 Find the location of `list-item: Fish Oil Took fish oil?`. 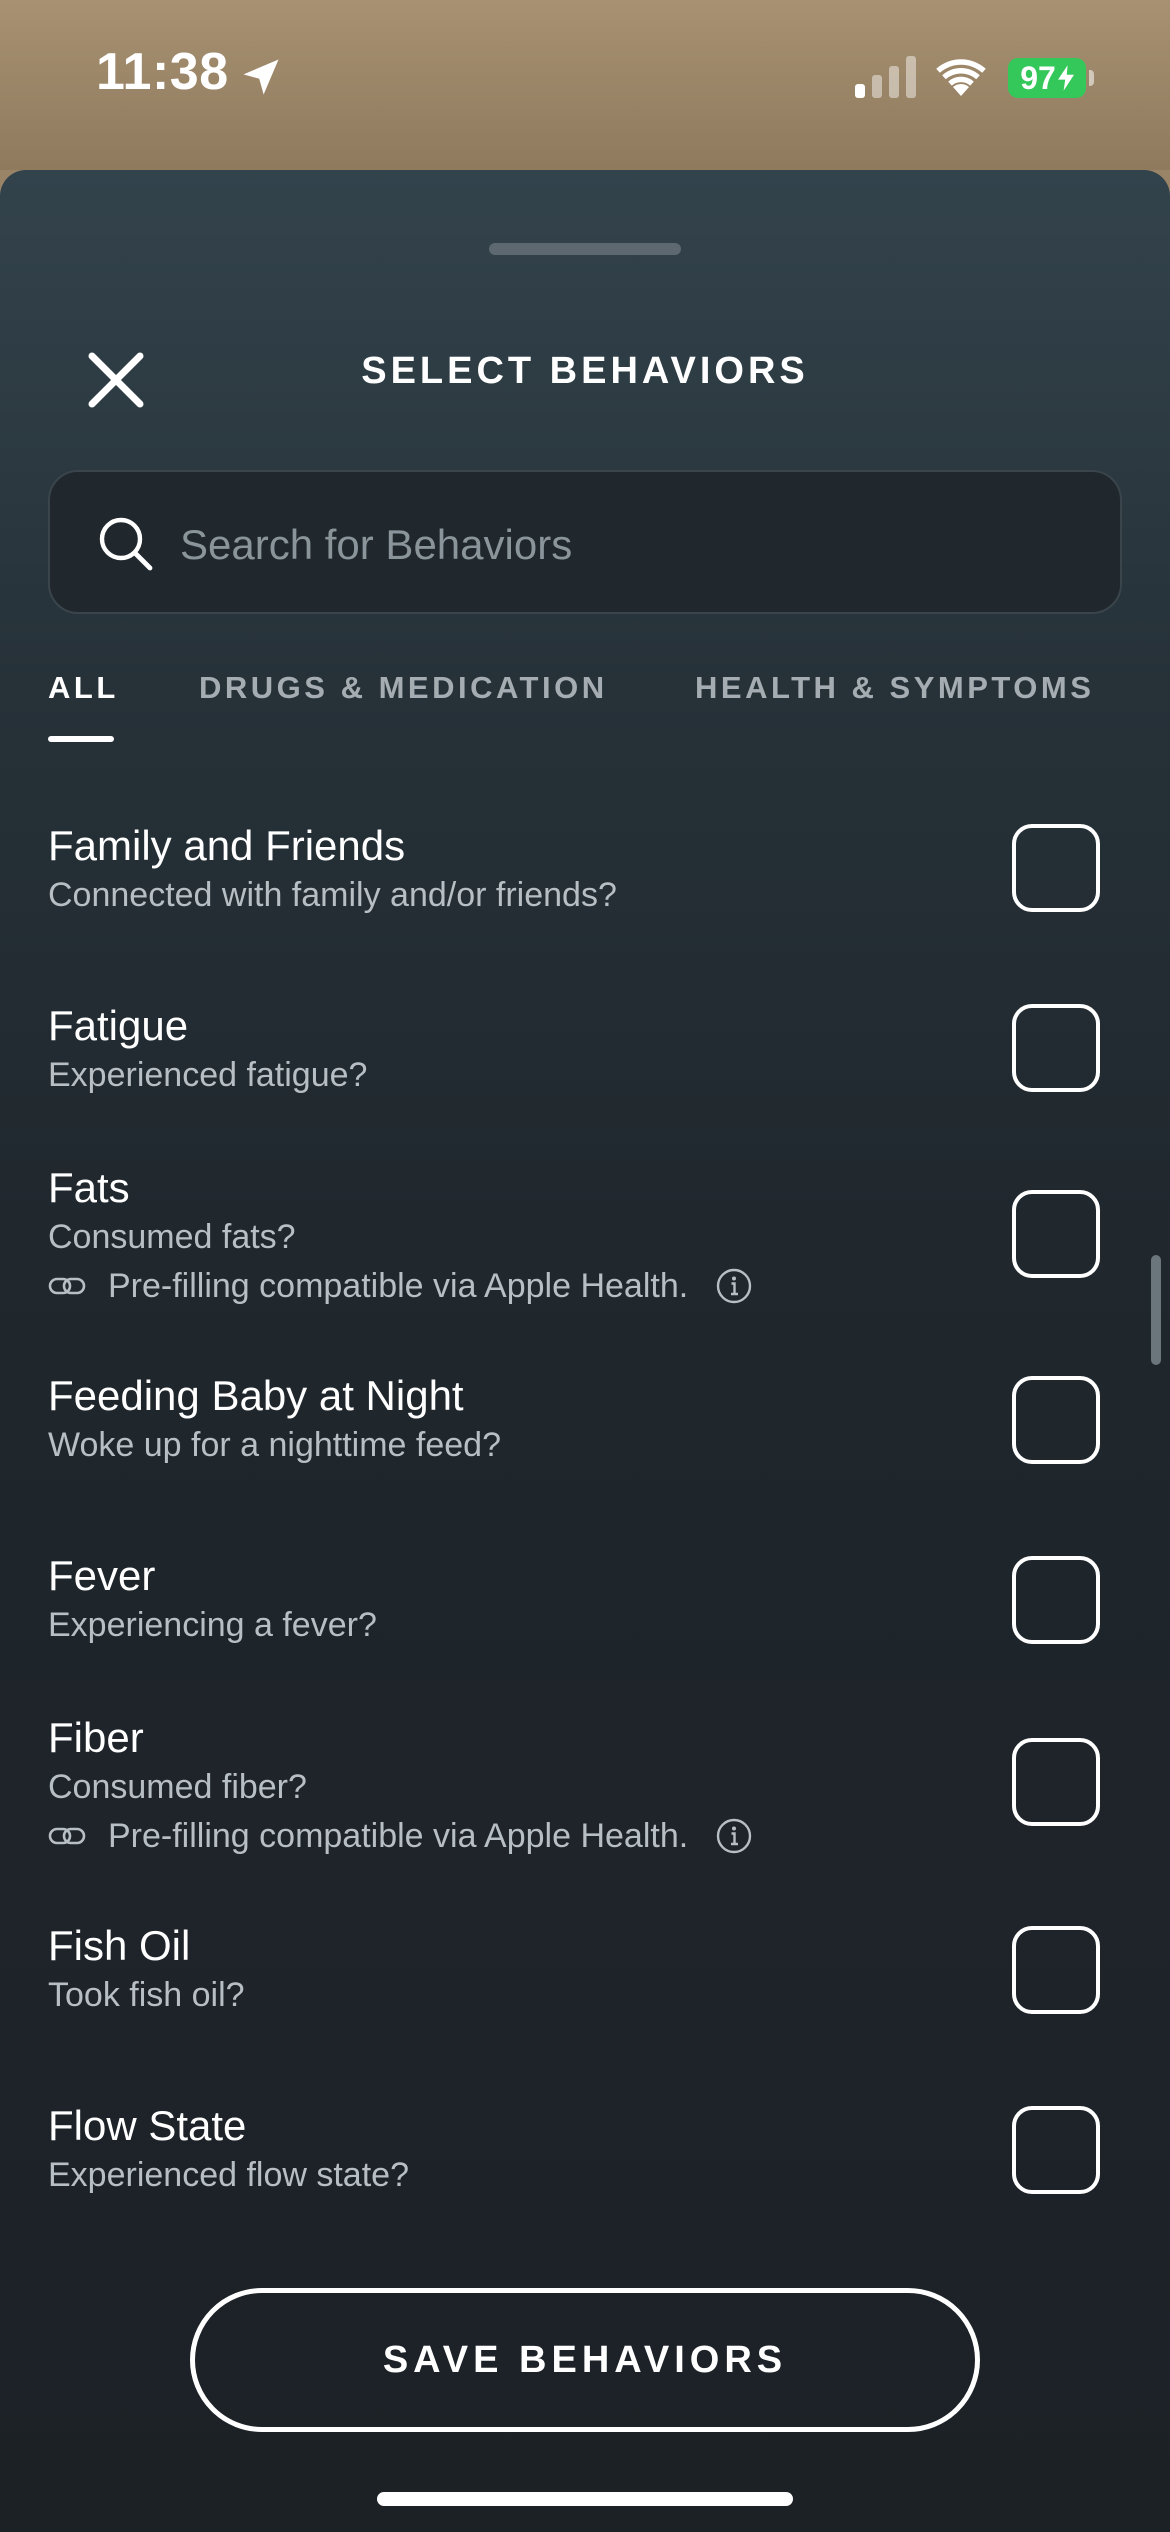

list-item: Fish Oil Took fish oil? is located at coordinates (585, 1997).